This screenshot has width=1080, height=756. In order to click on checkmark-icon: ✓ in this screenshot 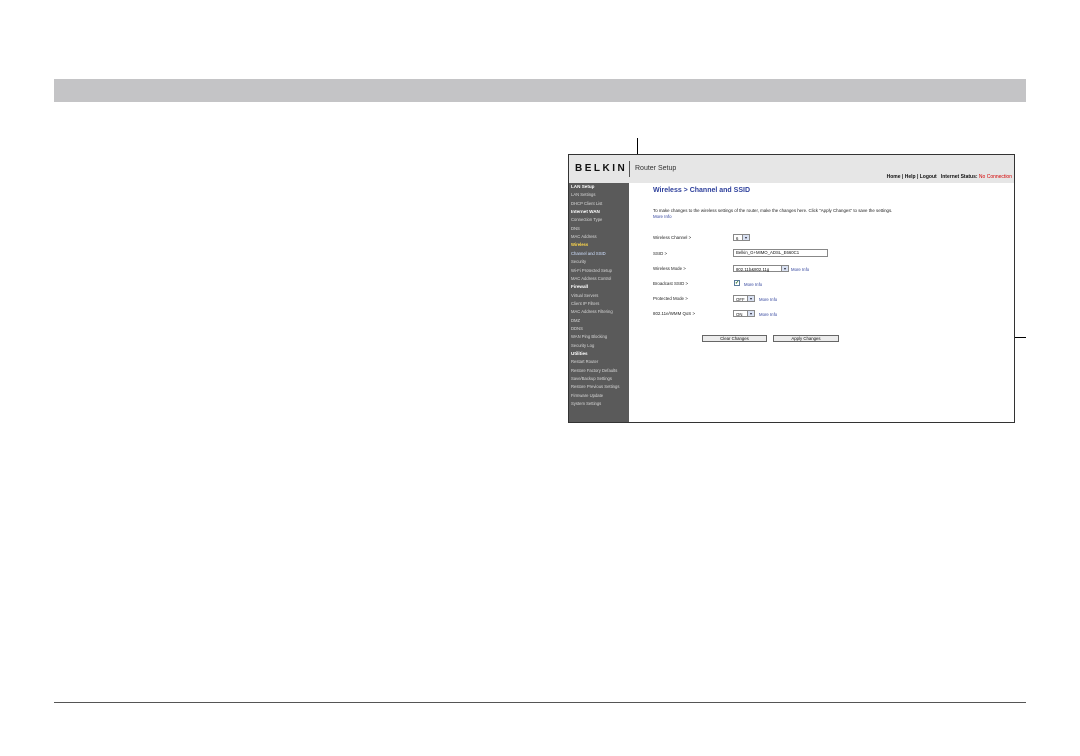, I will do `click(737, 283)`.